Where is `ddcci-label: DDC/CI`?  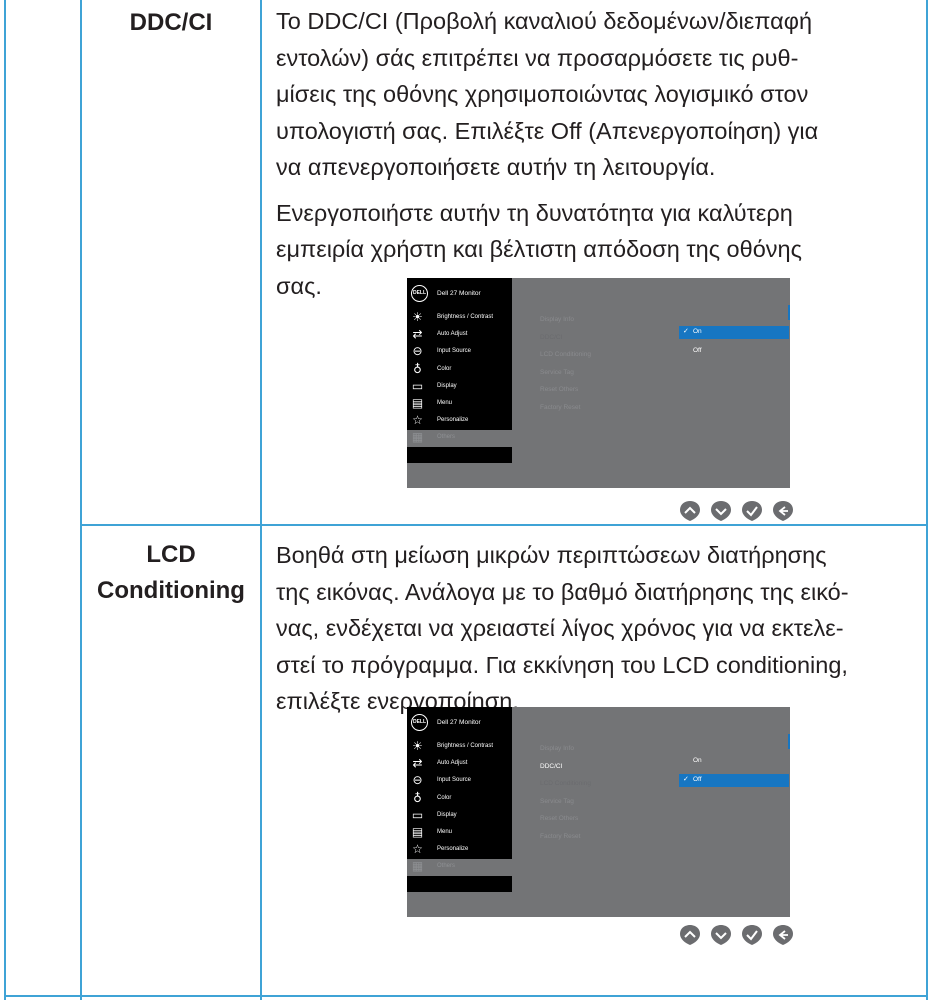 ddcci-label: DDC/CI is located at coordinates (171, 23).